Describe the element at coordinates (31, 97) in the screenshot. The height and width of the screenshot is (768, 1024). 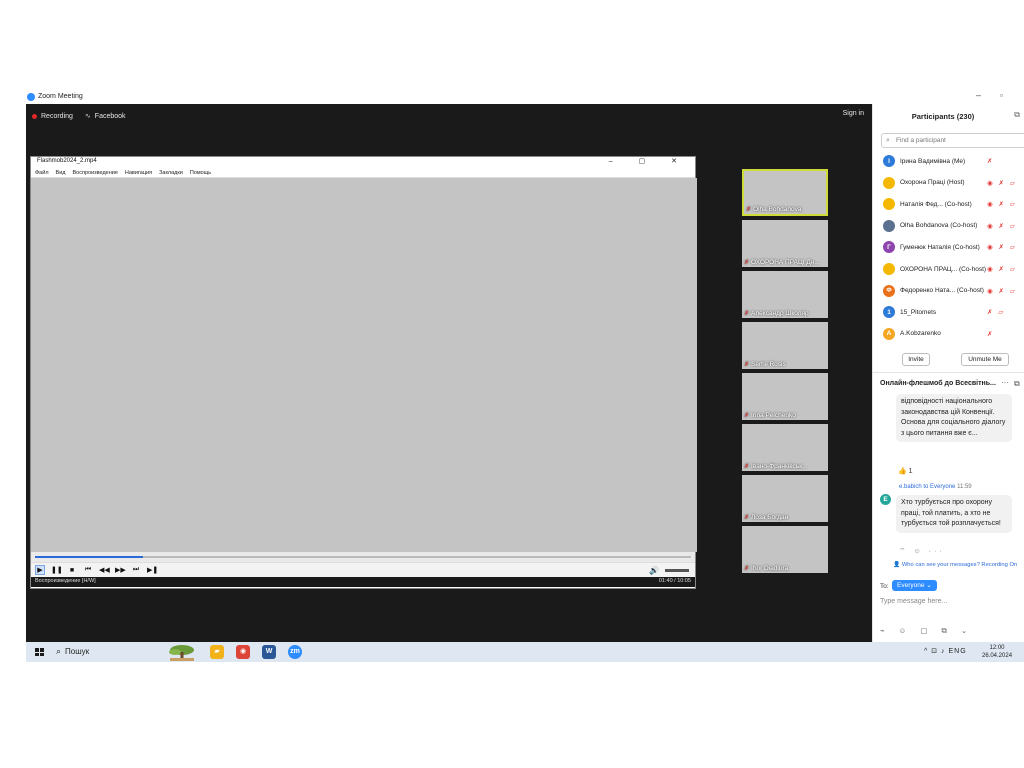
I see `zoom-logo-icon` at that location.